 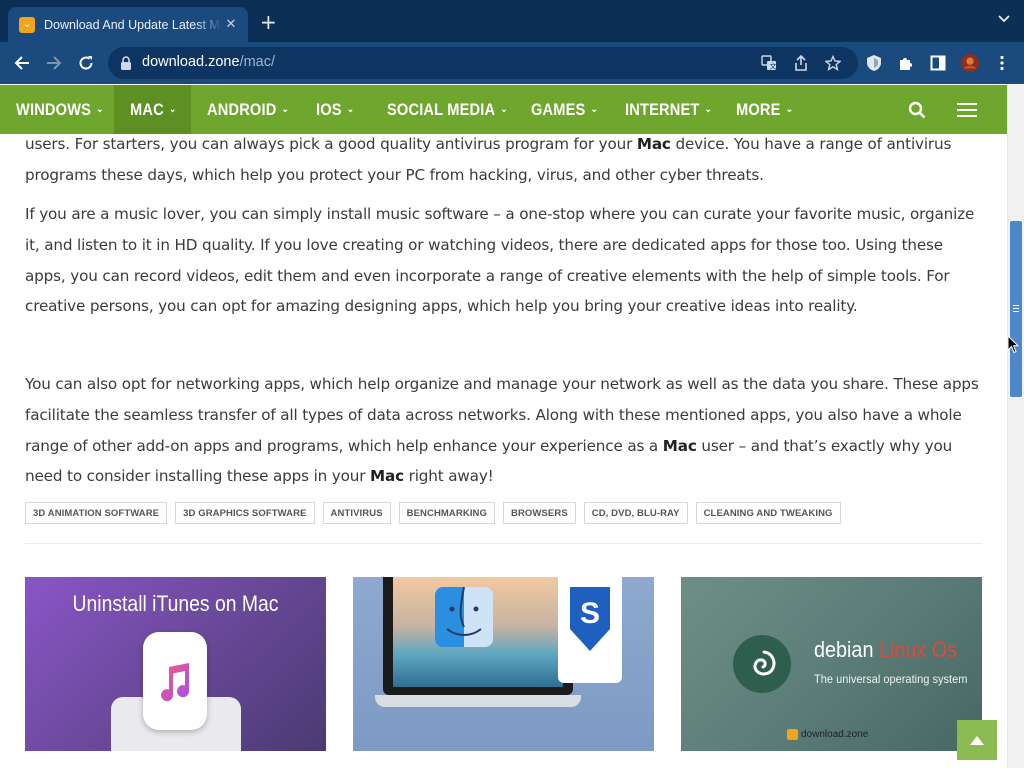 I want to click on scrollbar-grip-icon, so click(x=1016, y=308).